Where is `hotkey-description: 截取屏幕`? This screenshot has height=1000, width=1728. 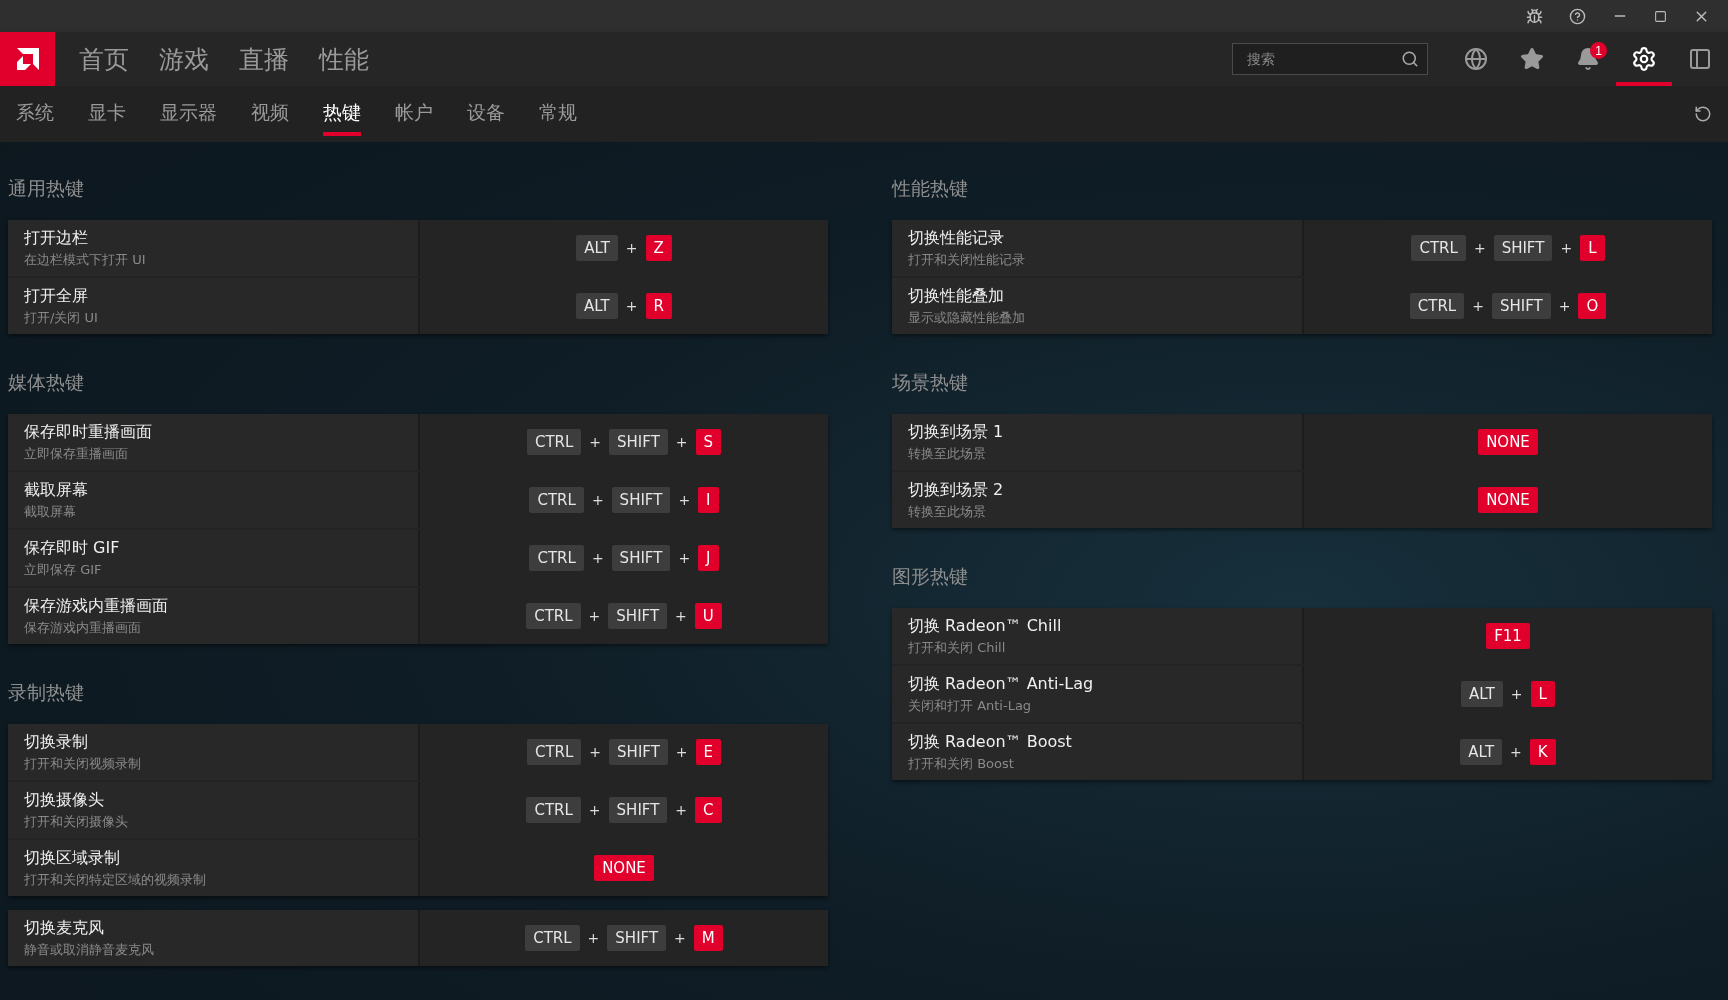
hotkey-description: 截取屏幕 is located at coordinates (50, 511).